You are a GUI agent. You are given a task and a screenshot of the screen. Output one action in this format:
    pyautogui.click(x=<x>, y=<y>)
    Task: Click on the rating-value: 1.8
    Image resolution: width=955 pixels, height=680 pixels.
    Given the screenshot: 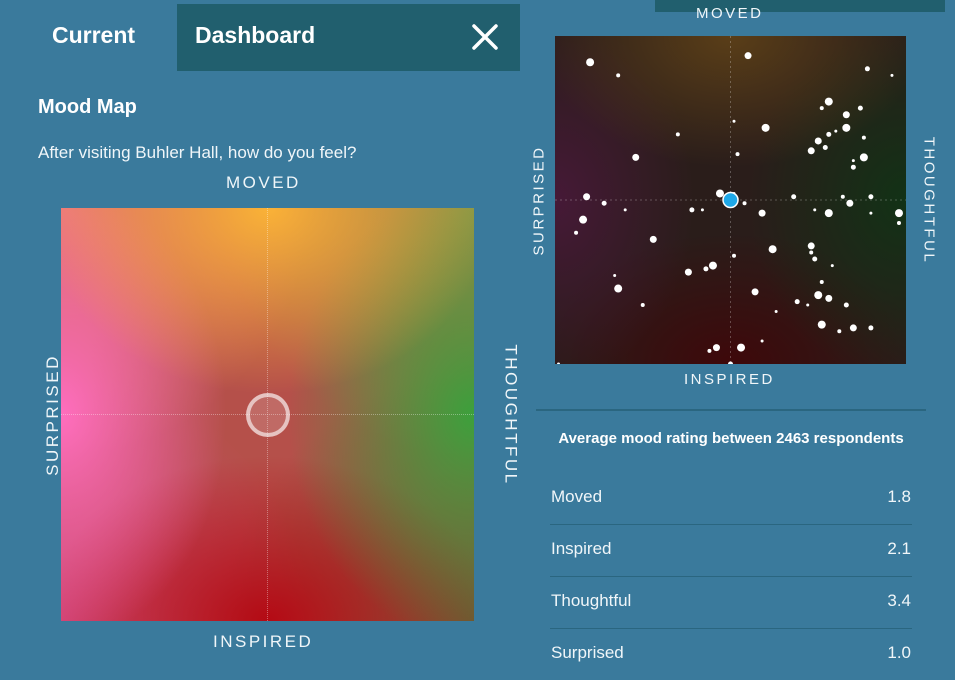 What is the action you would take?
    pyautogui.click(x=899, y=496)
    